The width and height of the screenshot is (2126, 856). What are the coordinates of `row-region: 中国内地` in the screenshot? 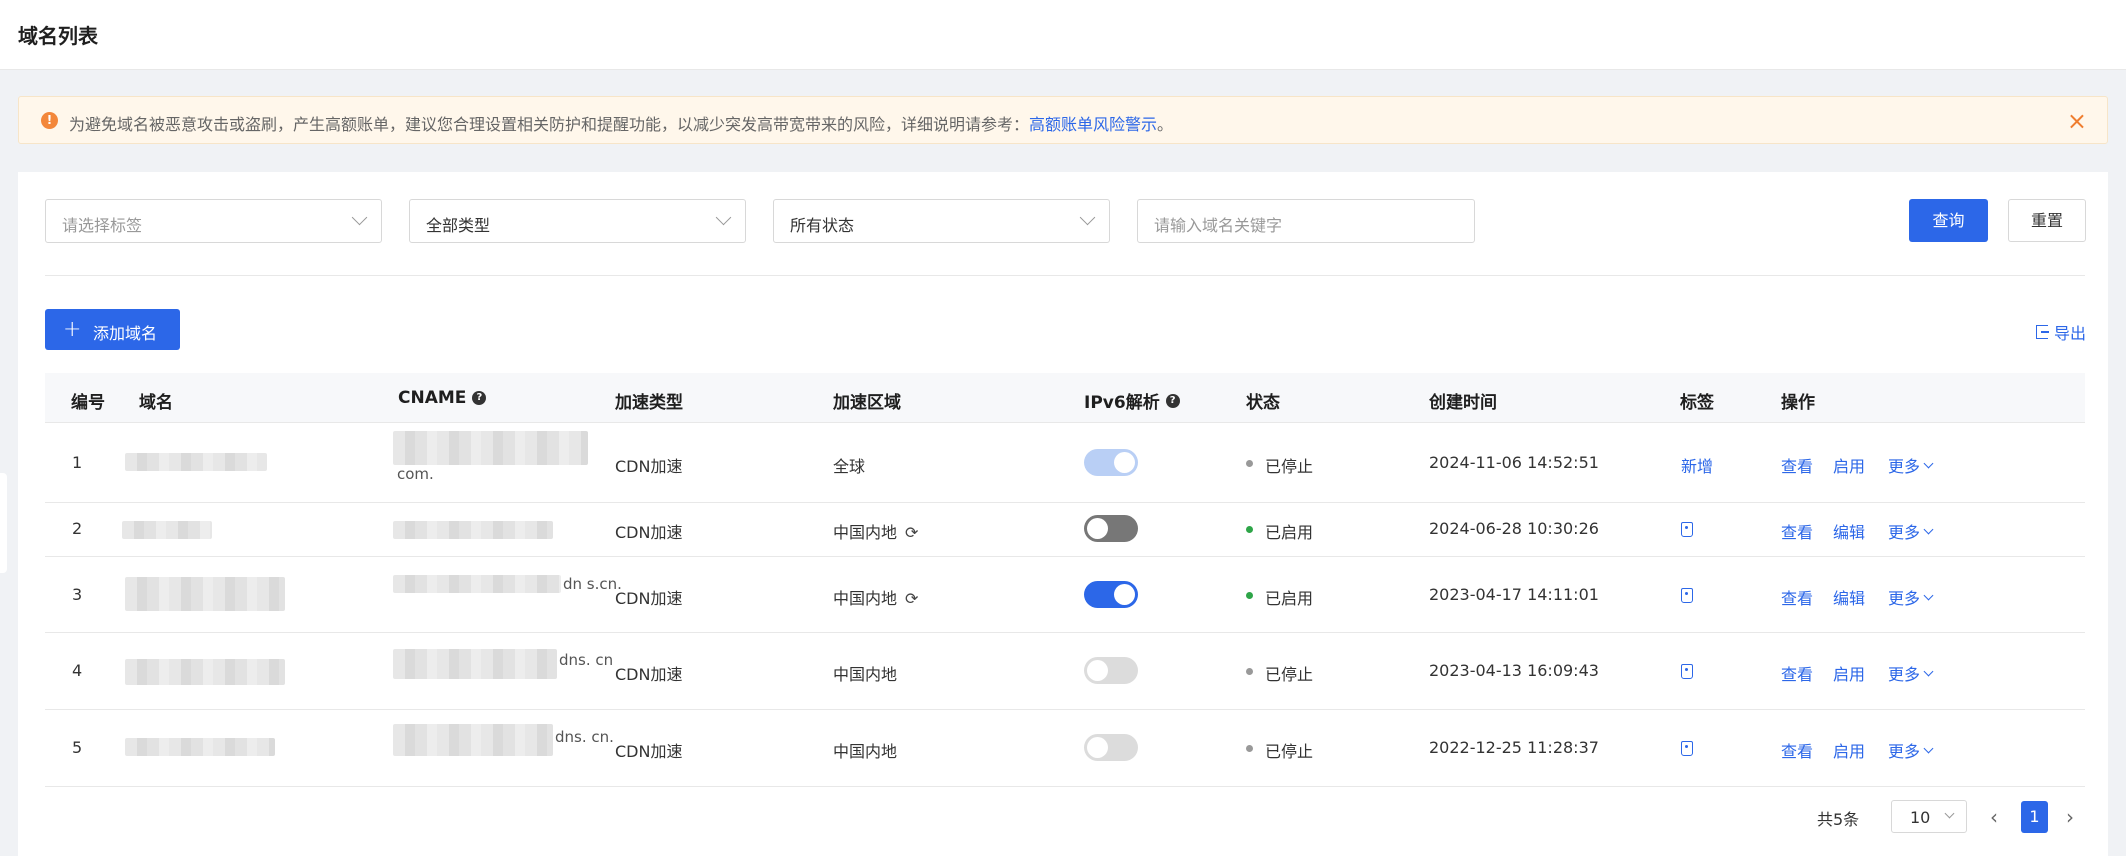 It's located at (865, 751).